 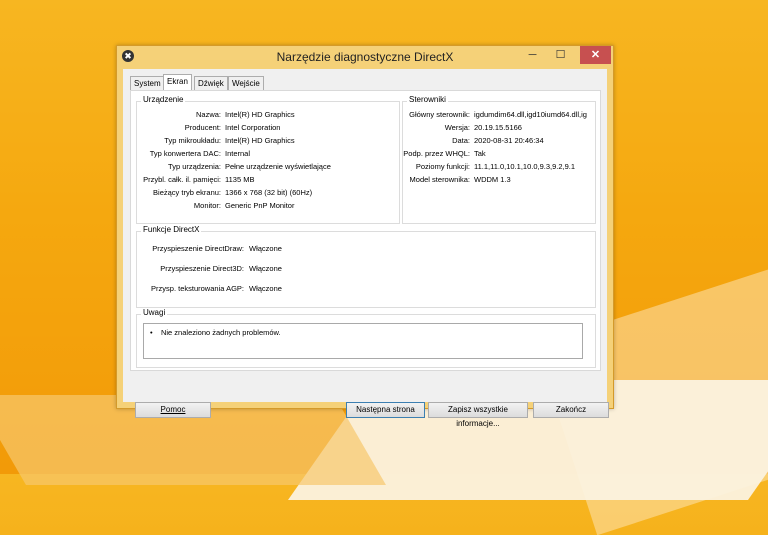 I want to click on notes-title: Uwagi, so click(x=154, y=312).